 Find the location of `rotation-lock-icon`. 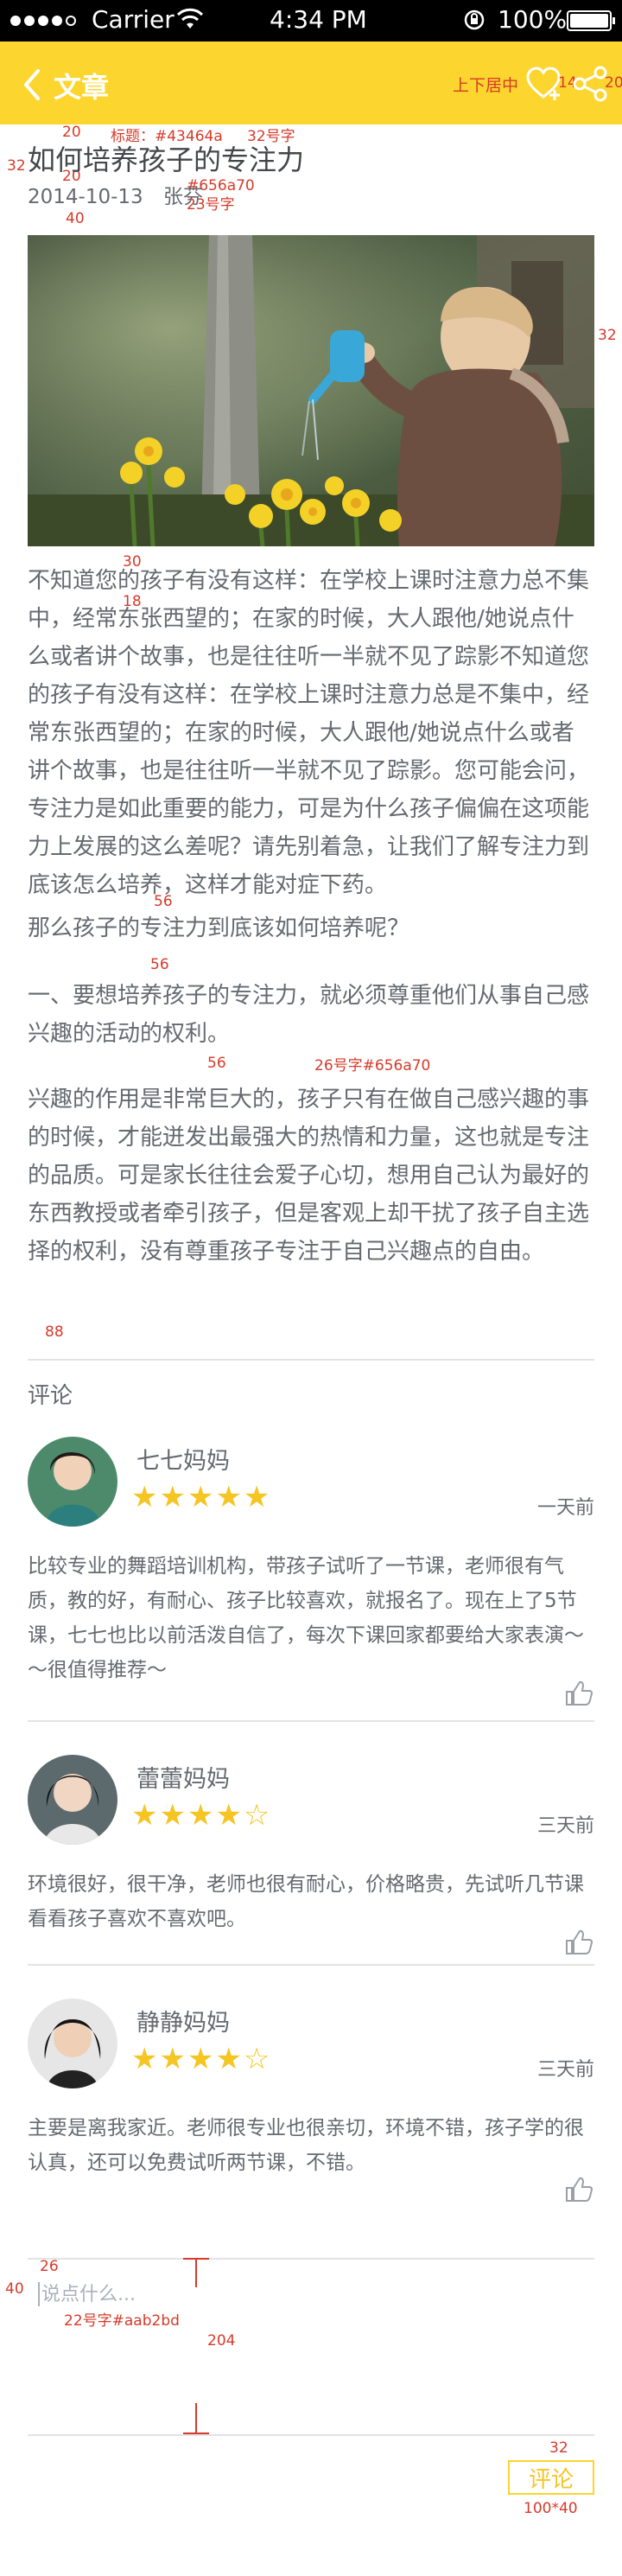

rotation-lock-icon is located at coordinates (474, 20).